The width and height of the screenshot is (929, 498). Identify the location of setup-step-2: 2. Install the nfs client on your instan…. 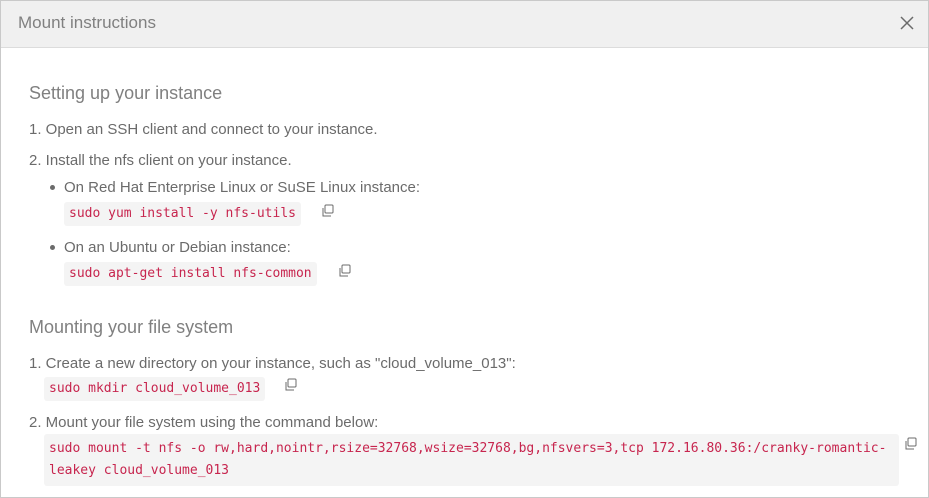
(160, 160).